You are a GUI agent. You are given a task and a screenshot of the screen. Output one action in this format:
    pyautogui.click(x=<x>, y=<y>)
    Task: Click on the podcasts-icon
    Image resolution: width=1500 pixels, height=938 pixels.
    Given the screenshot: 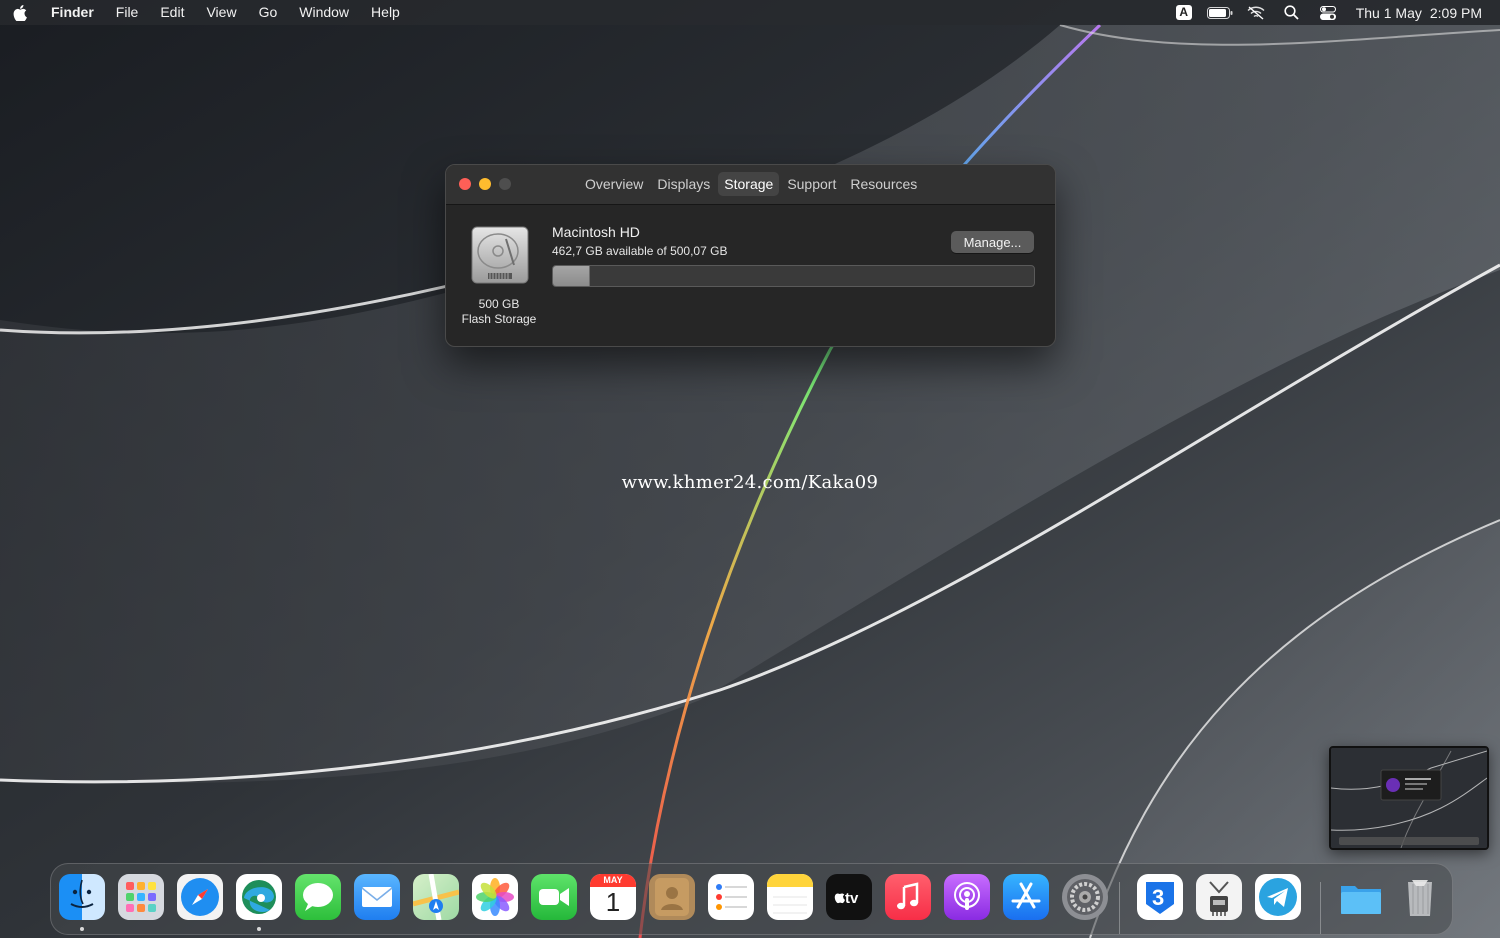 What is the action you would take?
    pyautogui.click(x=967, y=897)
    